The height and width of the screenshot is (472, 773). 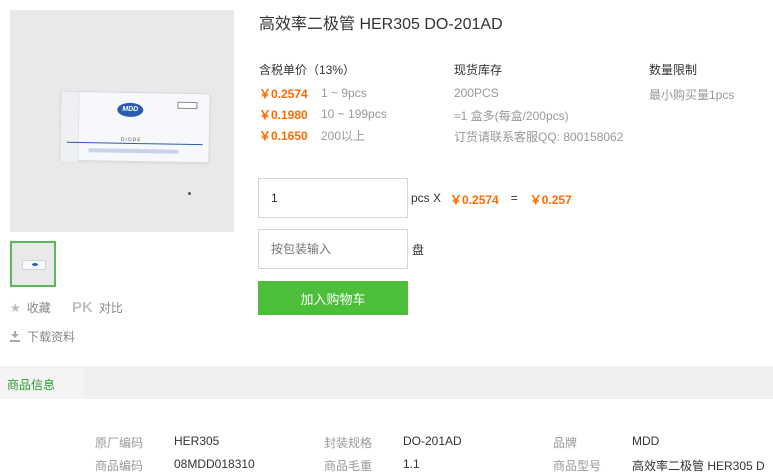 I want to click on price-calculation: pcs X ￥0.2574 = ￥0.257, so click(x=491, y=199).